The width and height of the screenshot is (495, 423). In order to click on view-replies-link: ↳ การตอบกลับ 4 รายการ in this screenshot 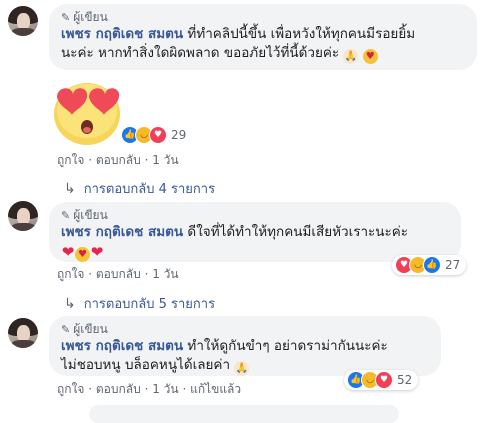, I will do `click(139, 188)`.